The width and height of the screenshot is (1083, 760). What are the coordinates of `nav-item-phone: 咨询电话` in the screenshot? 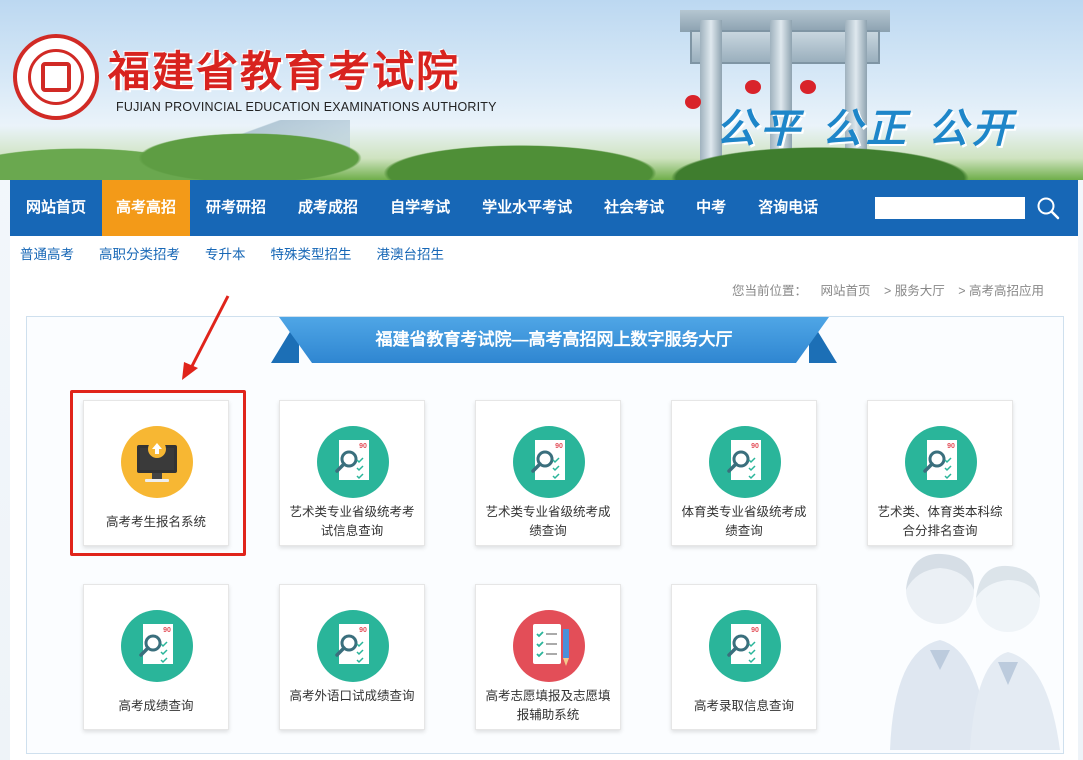 It's located at (788, 208).